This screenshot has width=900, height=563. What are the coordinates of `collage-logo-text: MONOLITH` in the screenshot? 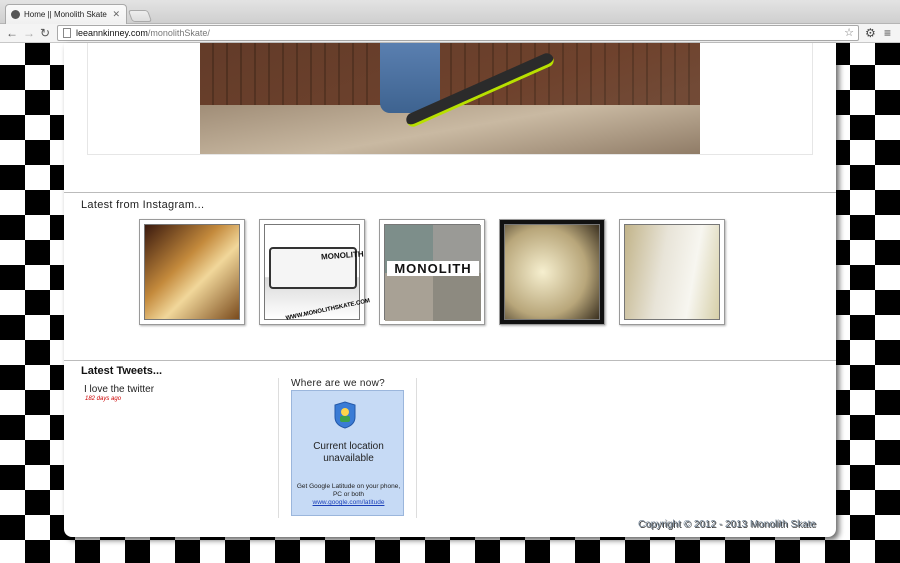 It's located at (433, 268).